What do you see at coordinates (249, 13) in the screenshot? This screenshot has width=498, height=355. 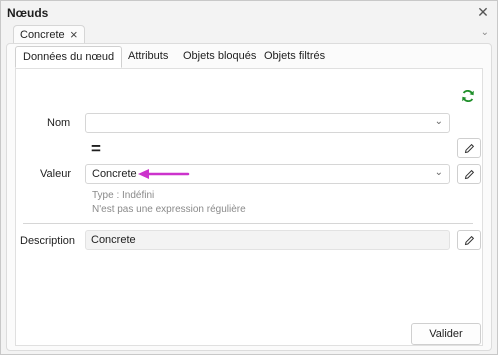 I see `panel-titlebar: Nœuds ✕` at bounding box center [249, 13].